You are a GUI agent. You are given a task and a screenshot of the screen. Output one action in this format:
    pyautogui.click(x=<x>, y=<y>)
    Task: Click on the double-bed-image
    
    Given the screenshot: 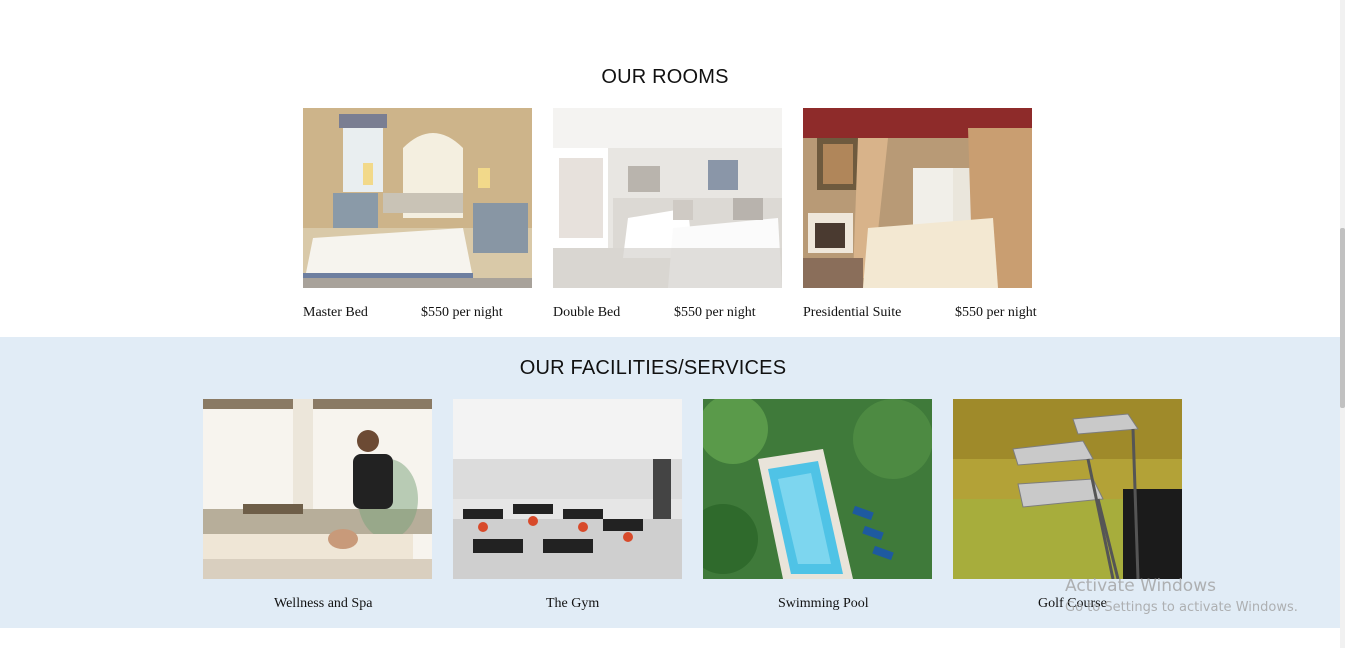 What is the action you would take?
    pyautogui.click(x=667, y=198)
    